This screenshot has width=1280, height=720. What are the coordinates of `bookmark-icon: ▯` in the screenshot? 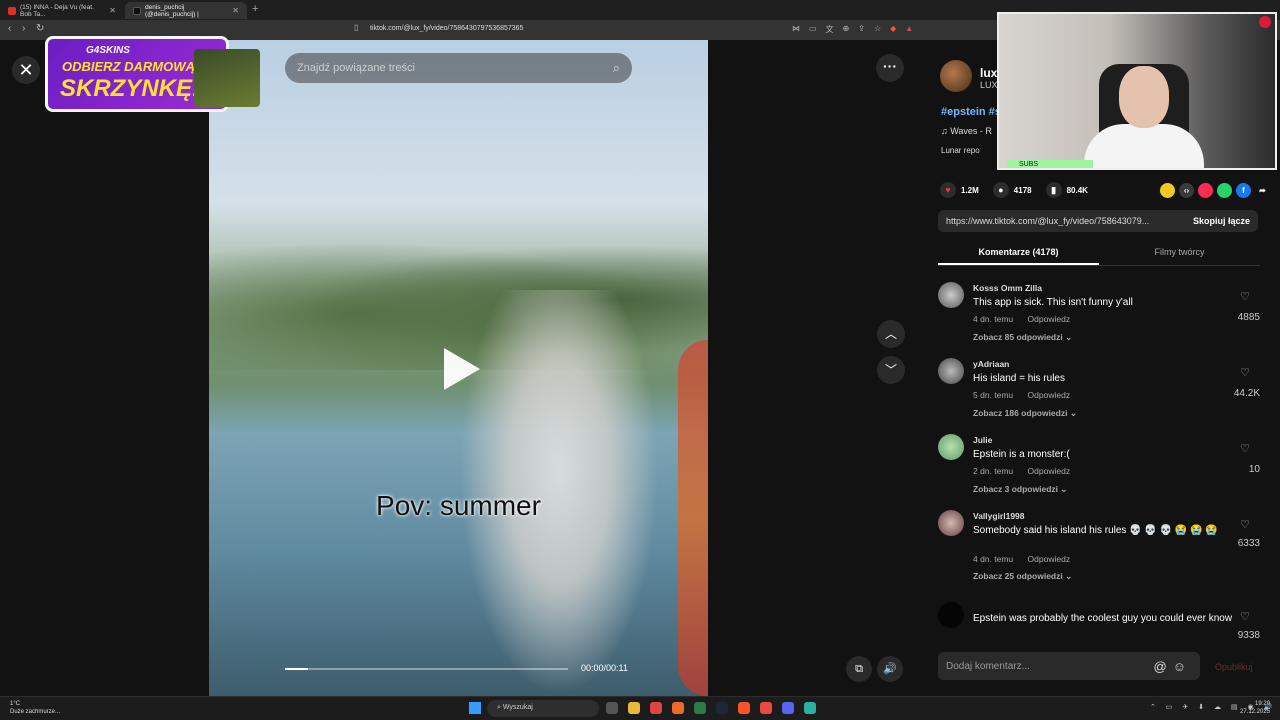 It's located at (356, 27).